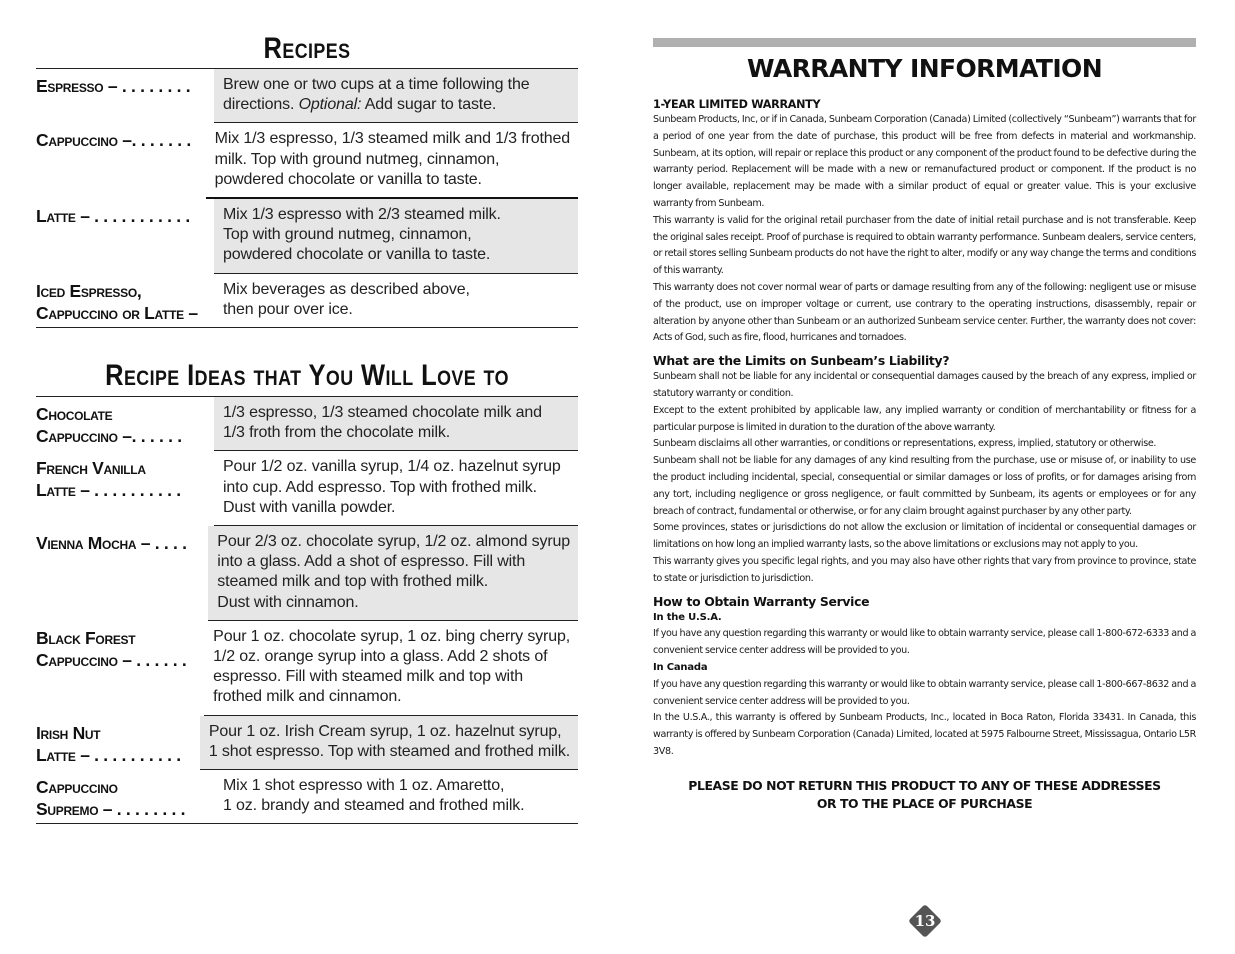 The width and height of the screenshot is (1235, 954). I want to click on recipe-description-line: 1/3 froth from the chocolate milk., so click(337, 433).